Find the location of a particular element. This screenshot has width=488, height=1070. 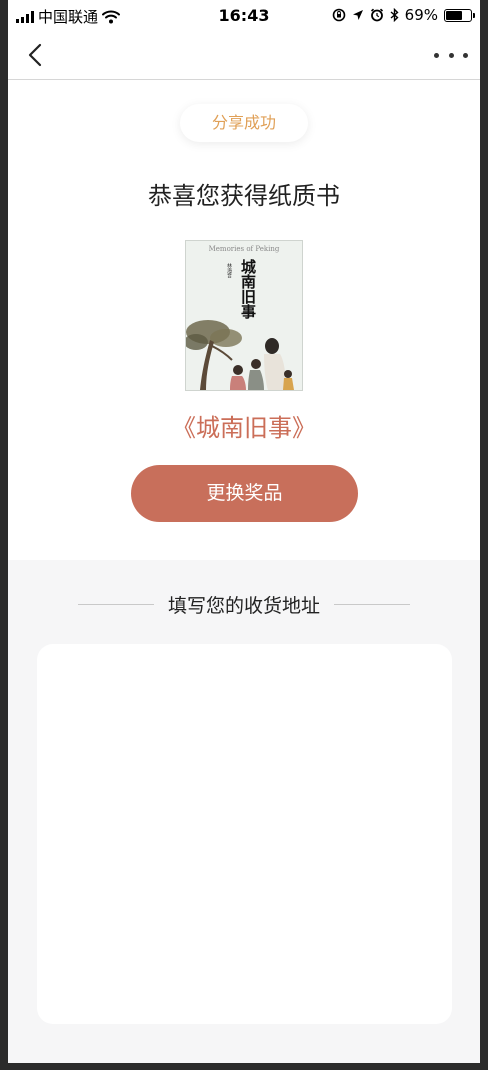

battery-fill is located at coordinates (454, 15).